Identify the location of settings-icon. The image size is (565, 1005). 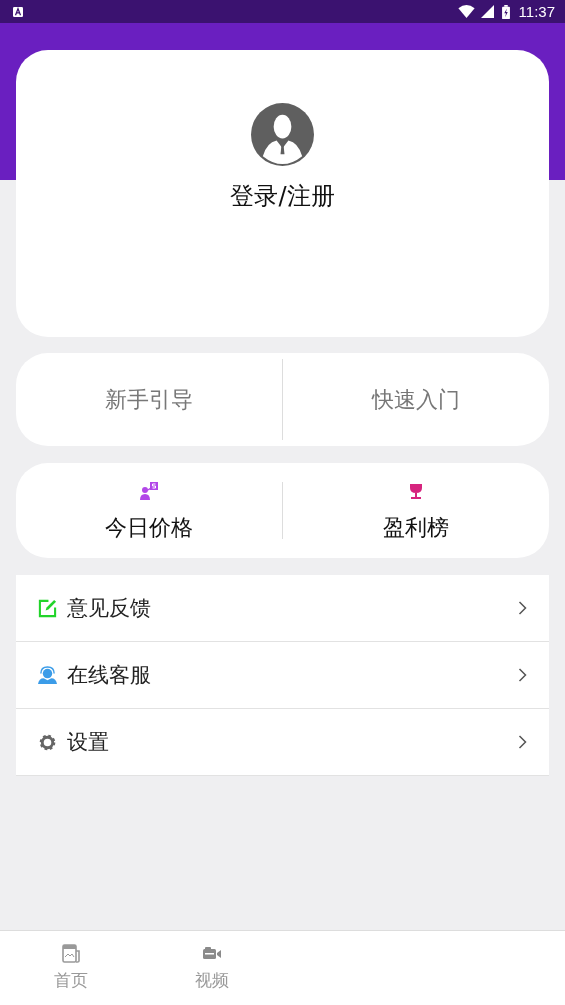
(47, 742).